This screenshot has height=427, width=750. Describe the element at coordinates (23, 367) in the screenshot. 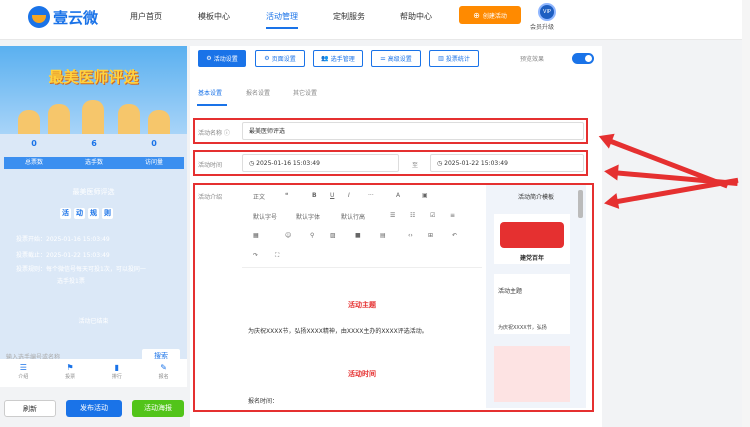

I see `list-icon: ☰` at that location.